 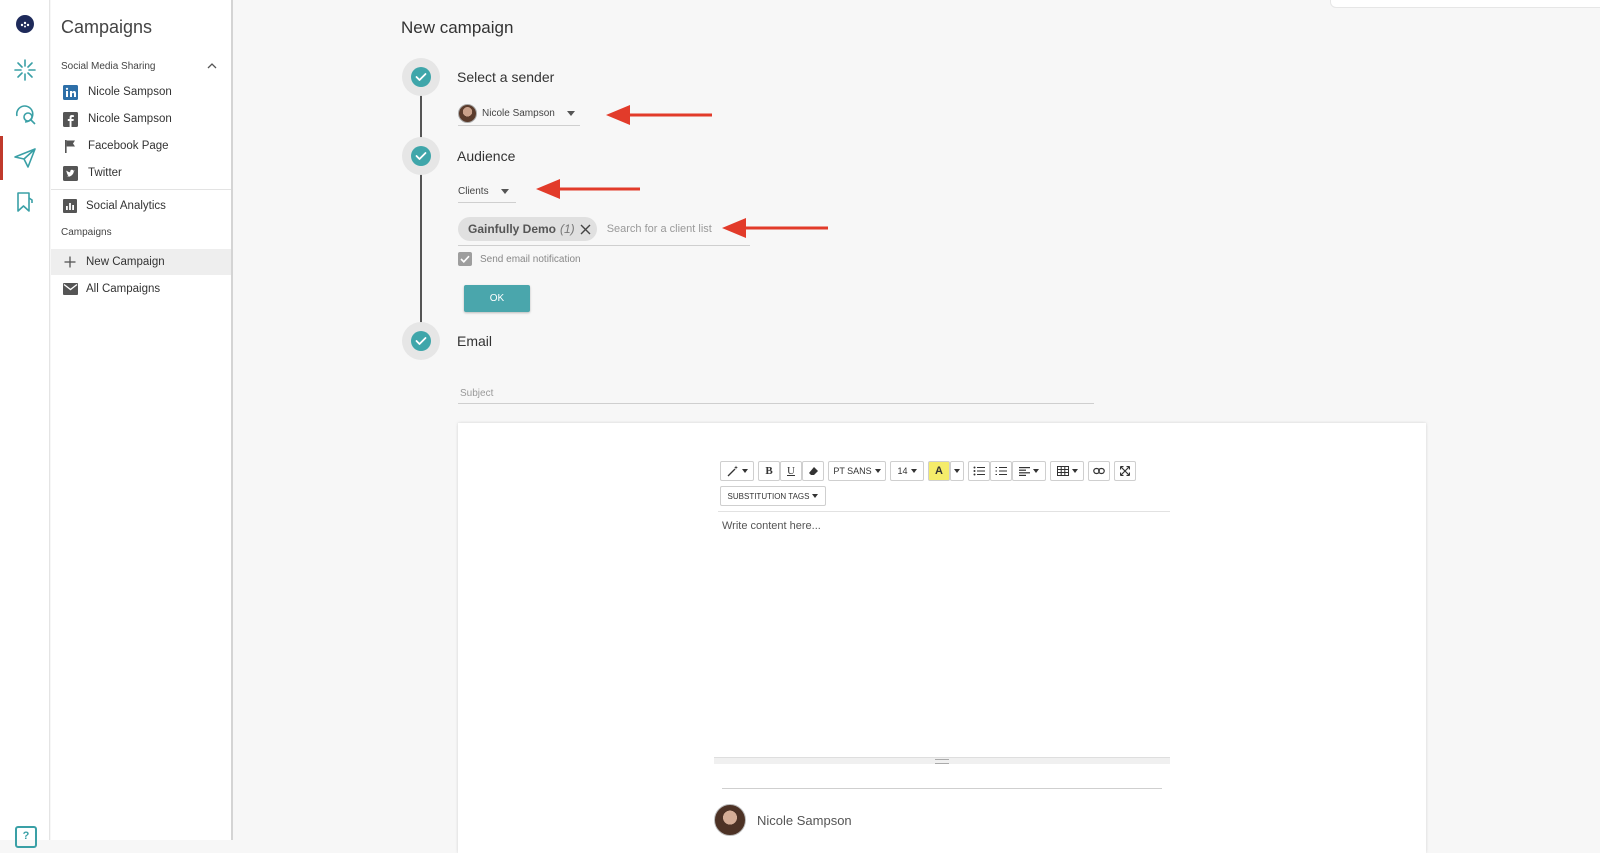 I want to click on chip-count: (1), so click(x=567, y=229).